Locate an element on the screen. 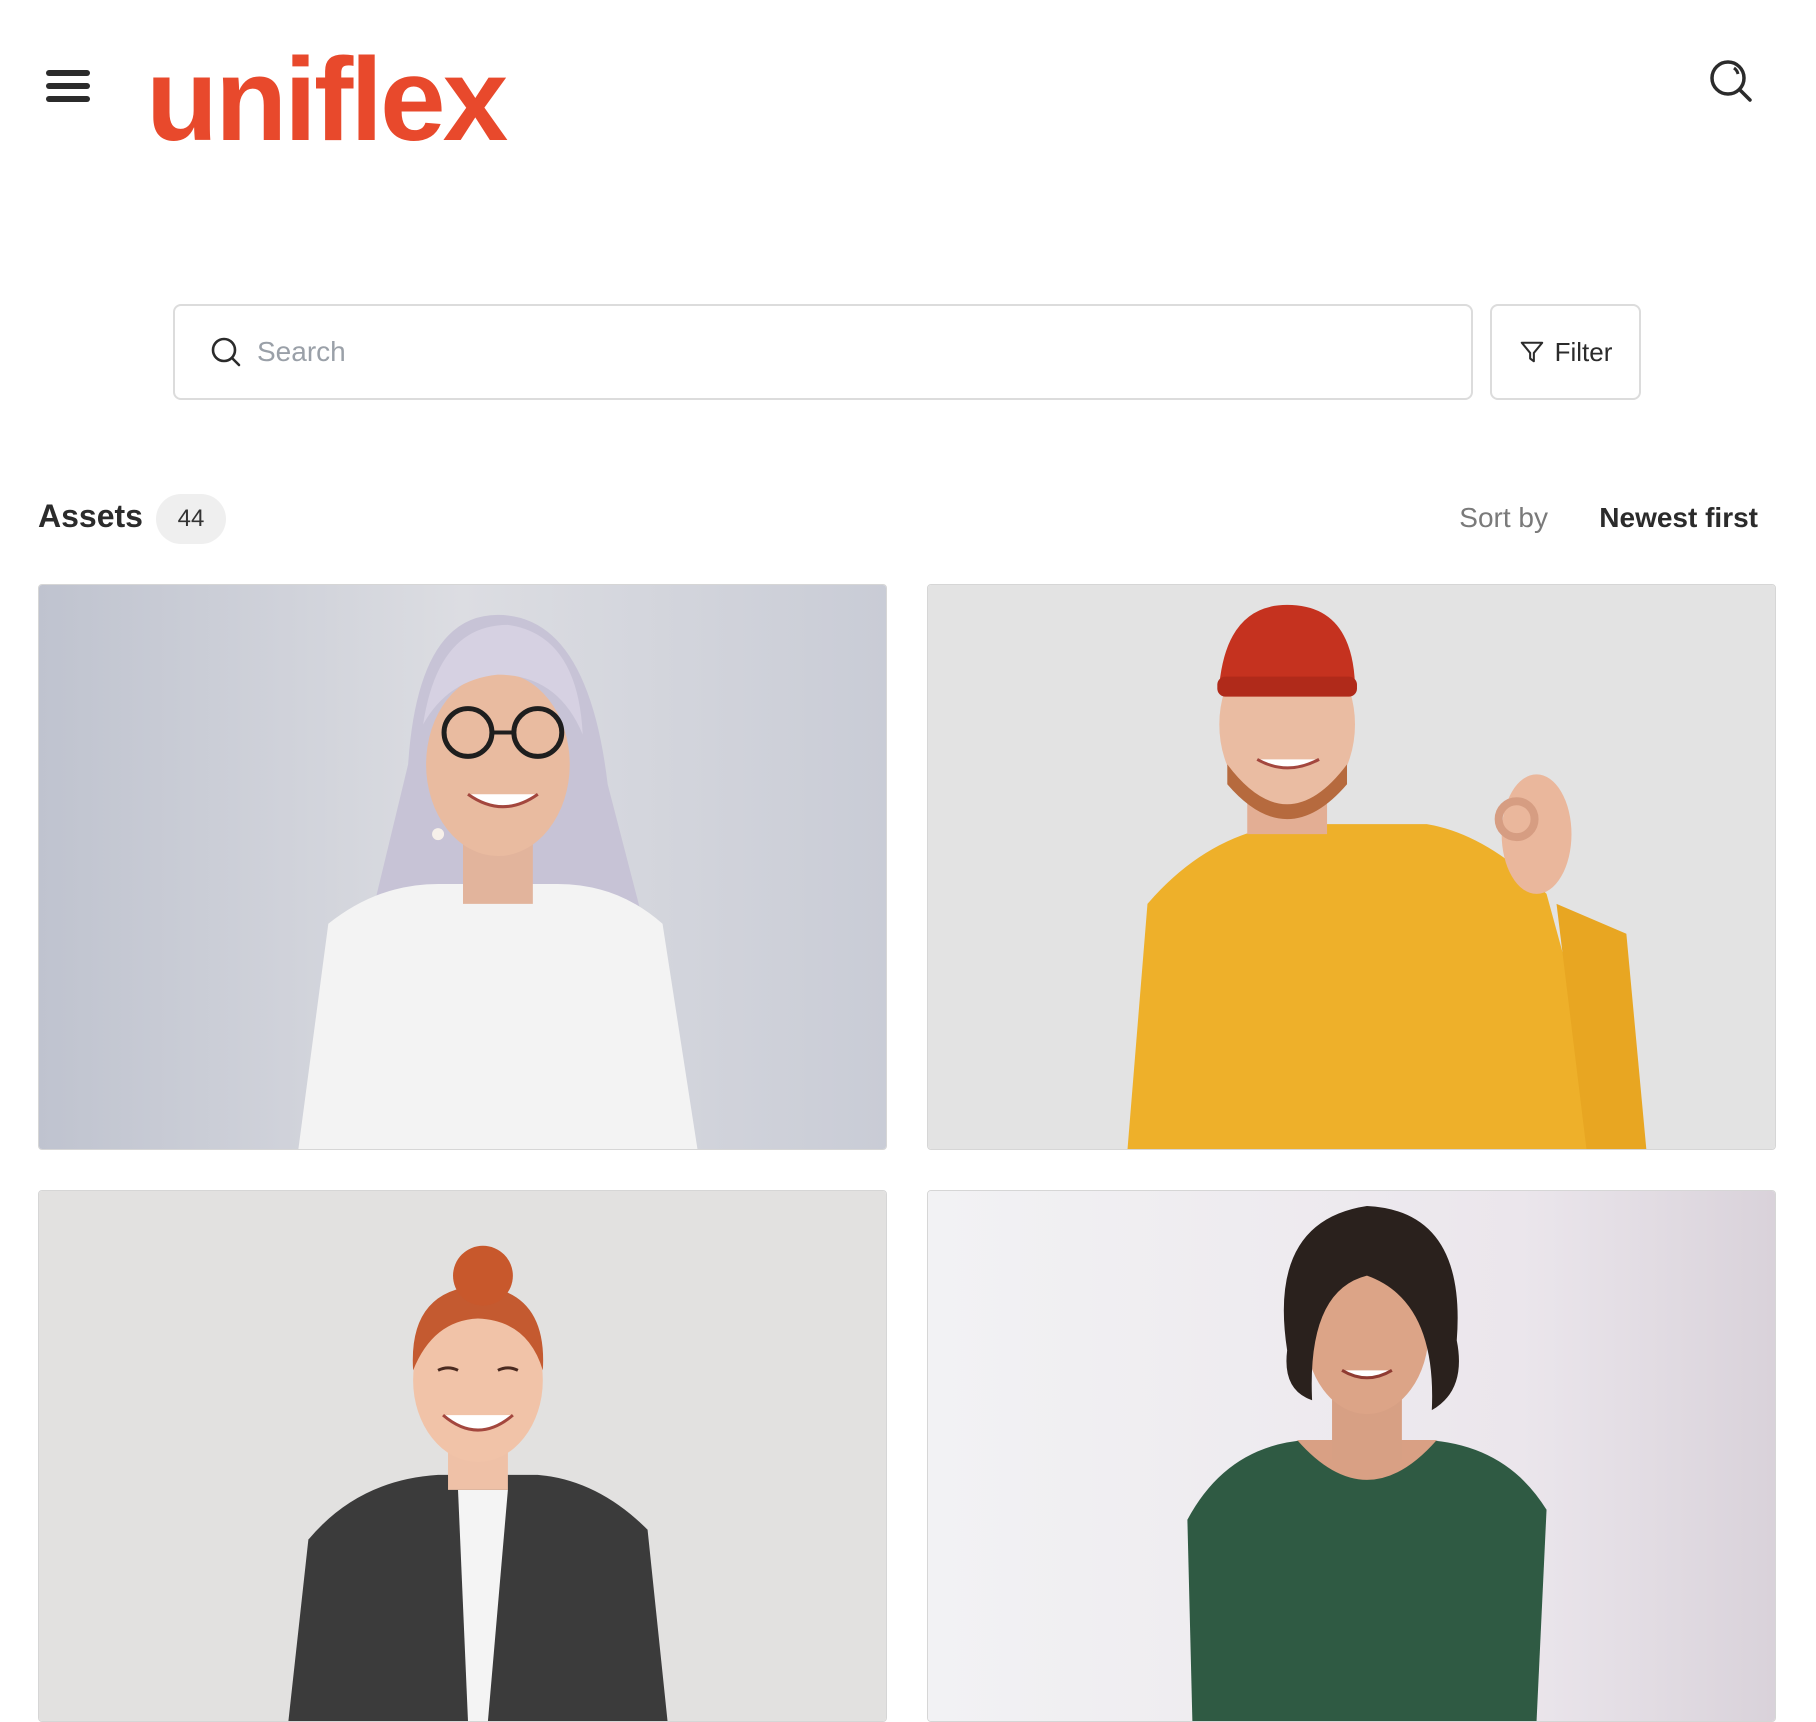  search-box is located at coordinates (823, 352).